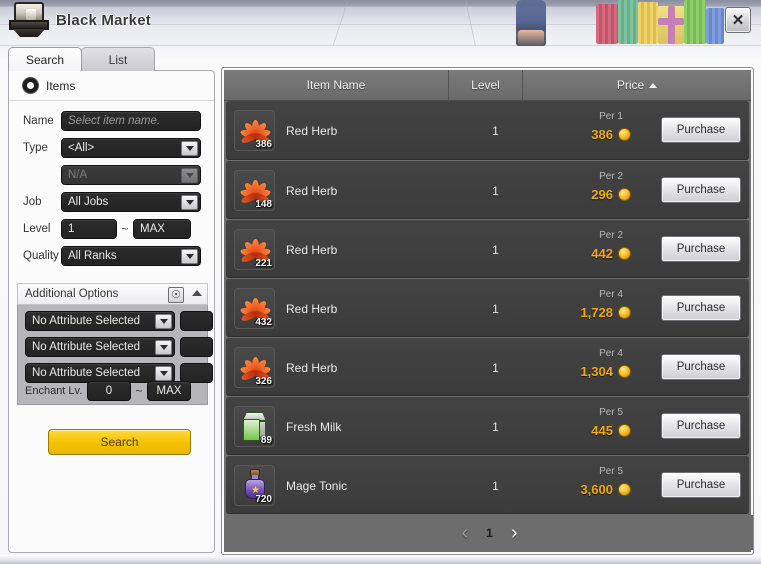 Image resolution: width=761 pixels, height=564 pixels. What do you see at coordinates (118, 59) in the screenshot?
I see `tab-list: List` at bounding box center [118, 59].